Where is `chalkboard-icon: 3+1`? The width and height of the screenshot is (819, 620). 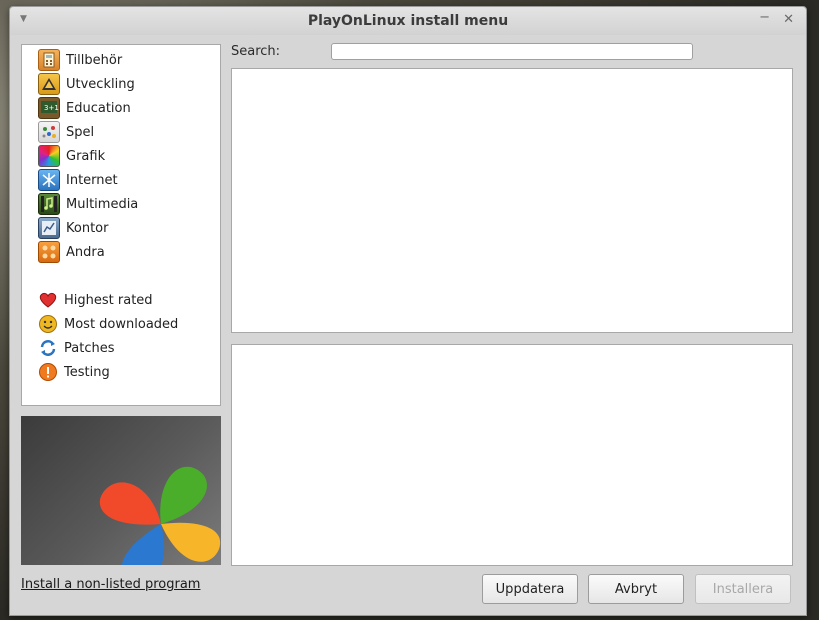 chalkboard-icon: 3+1 is located at coordinates (49, 108).